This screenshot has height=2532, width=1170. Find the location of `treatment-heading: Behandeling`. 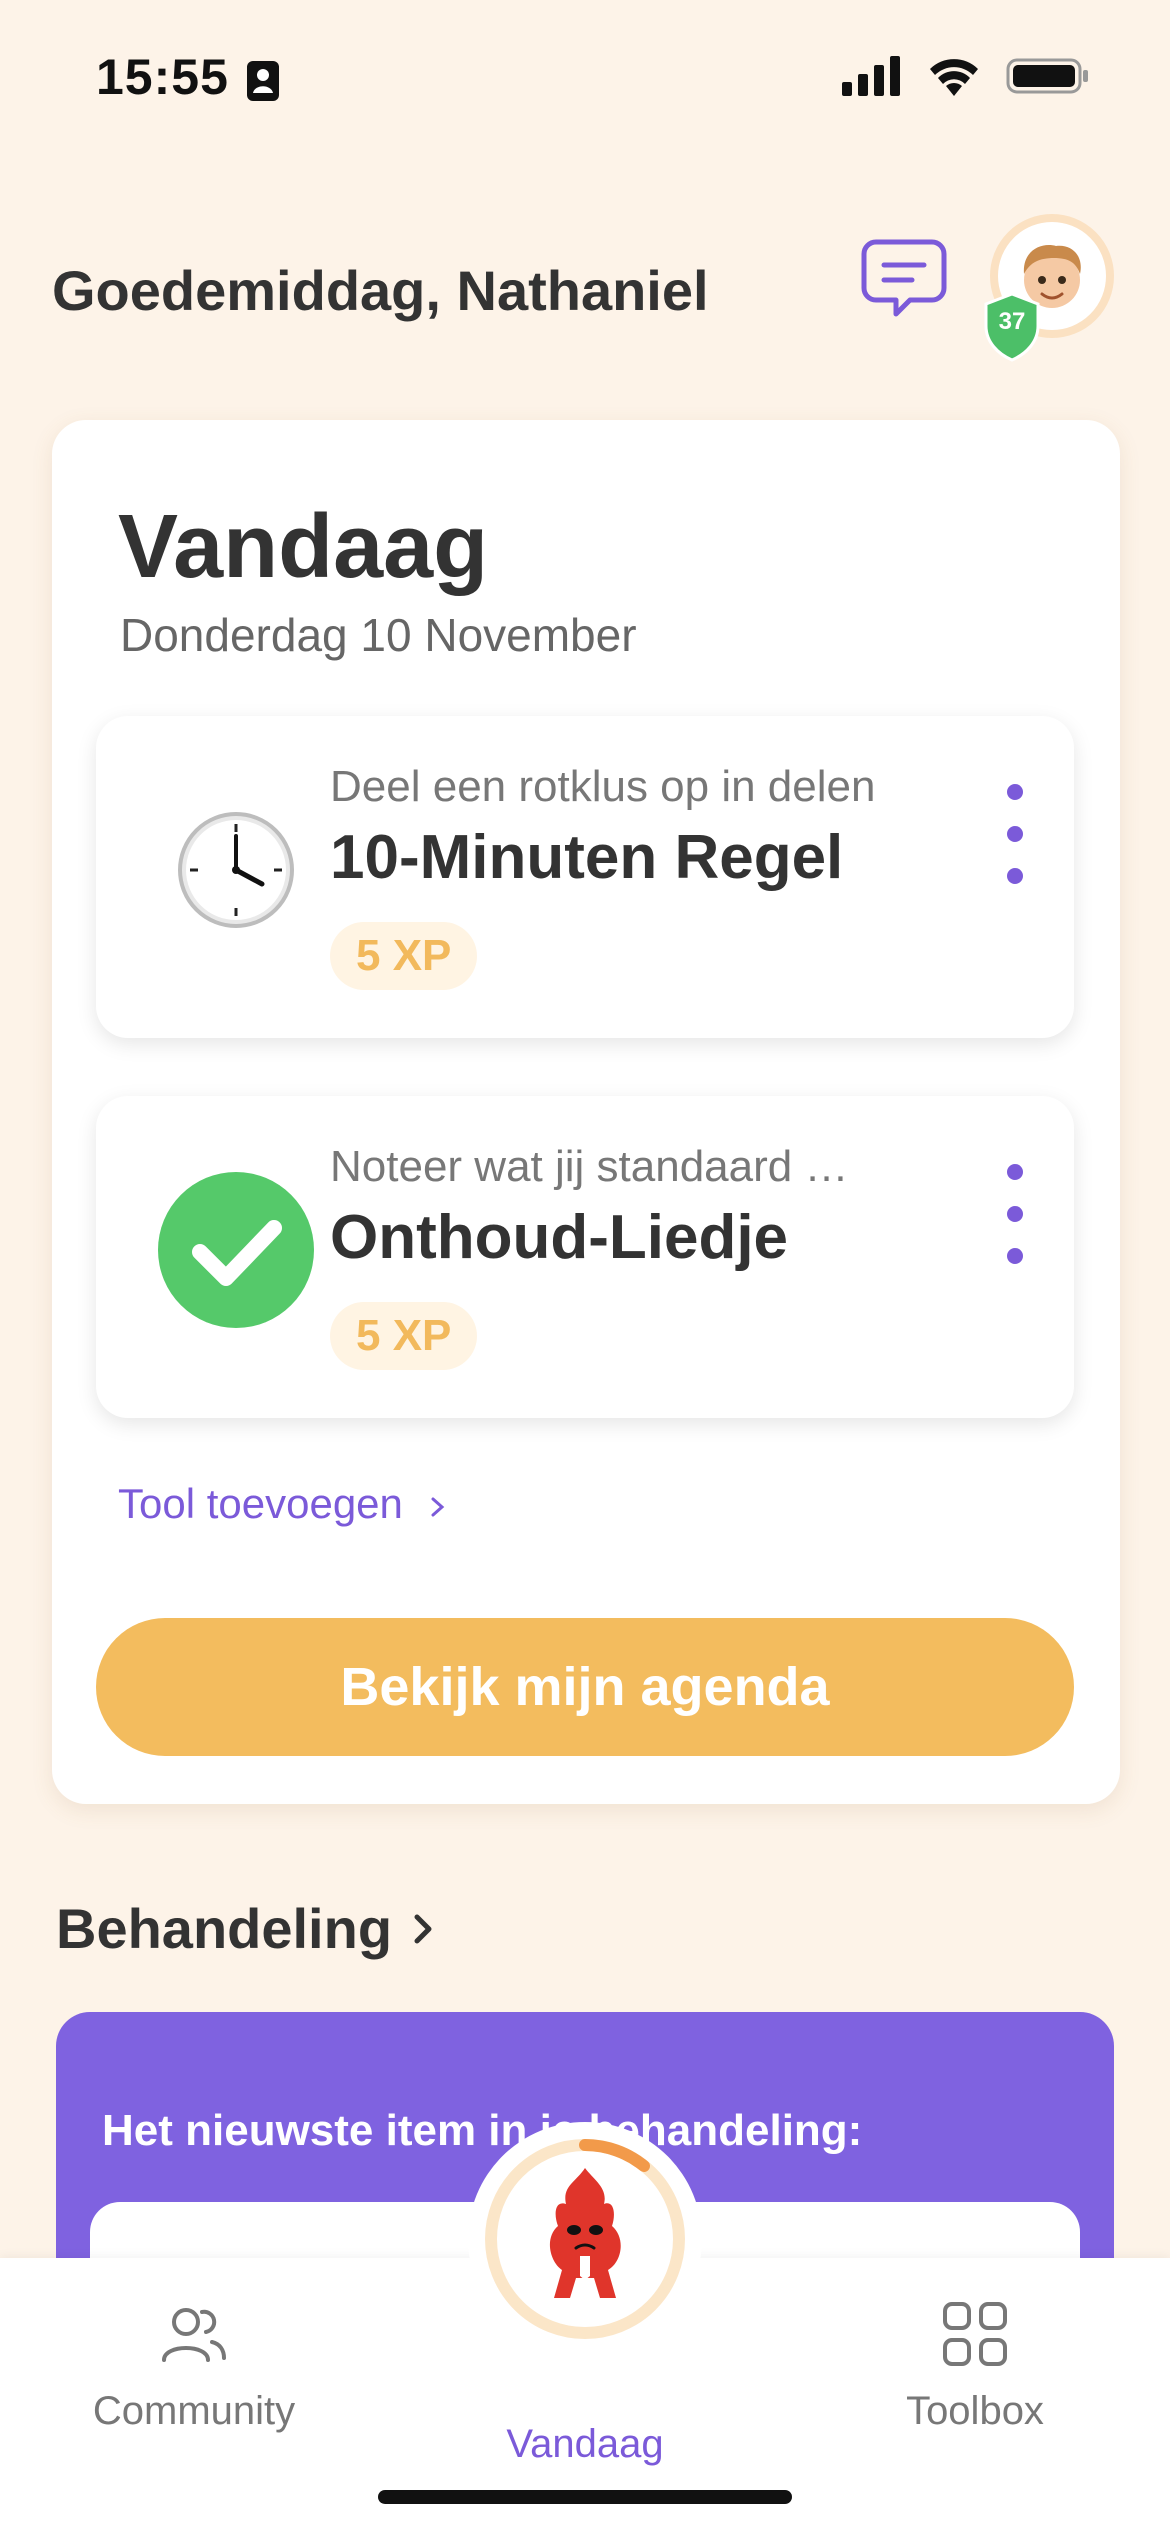

treatment-heading: Behandeling is located at coordinates (247, 1928).